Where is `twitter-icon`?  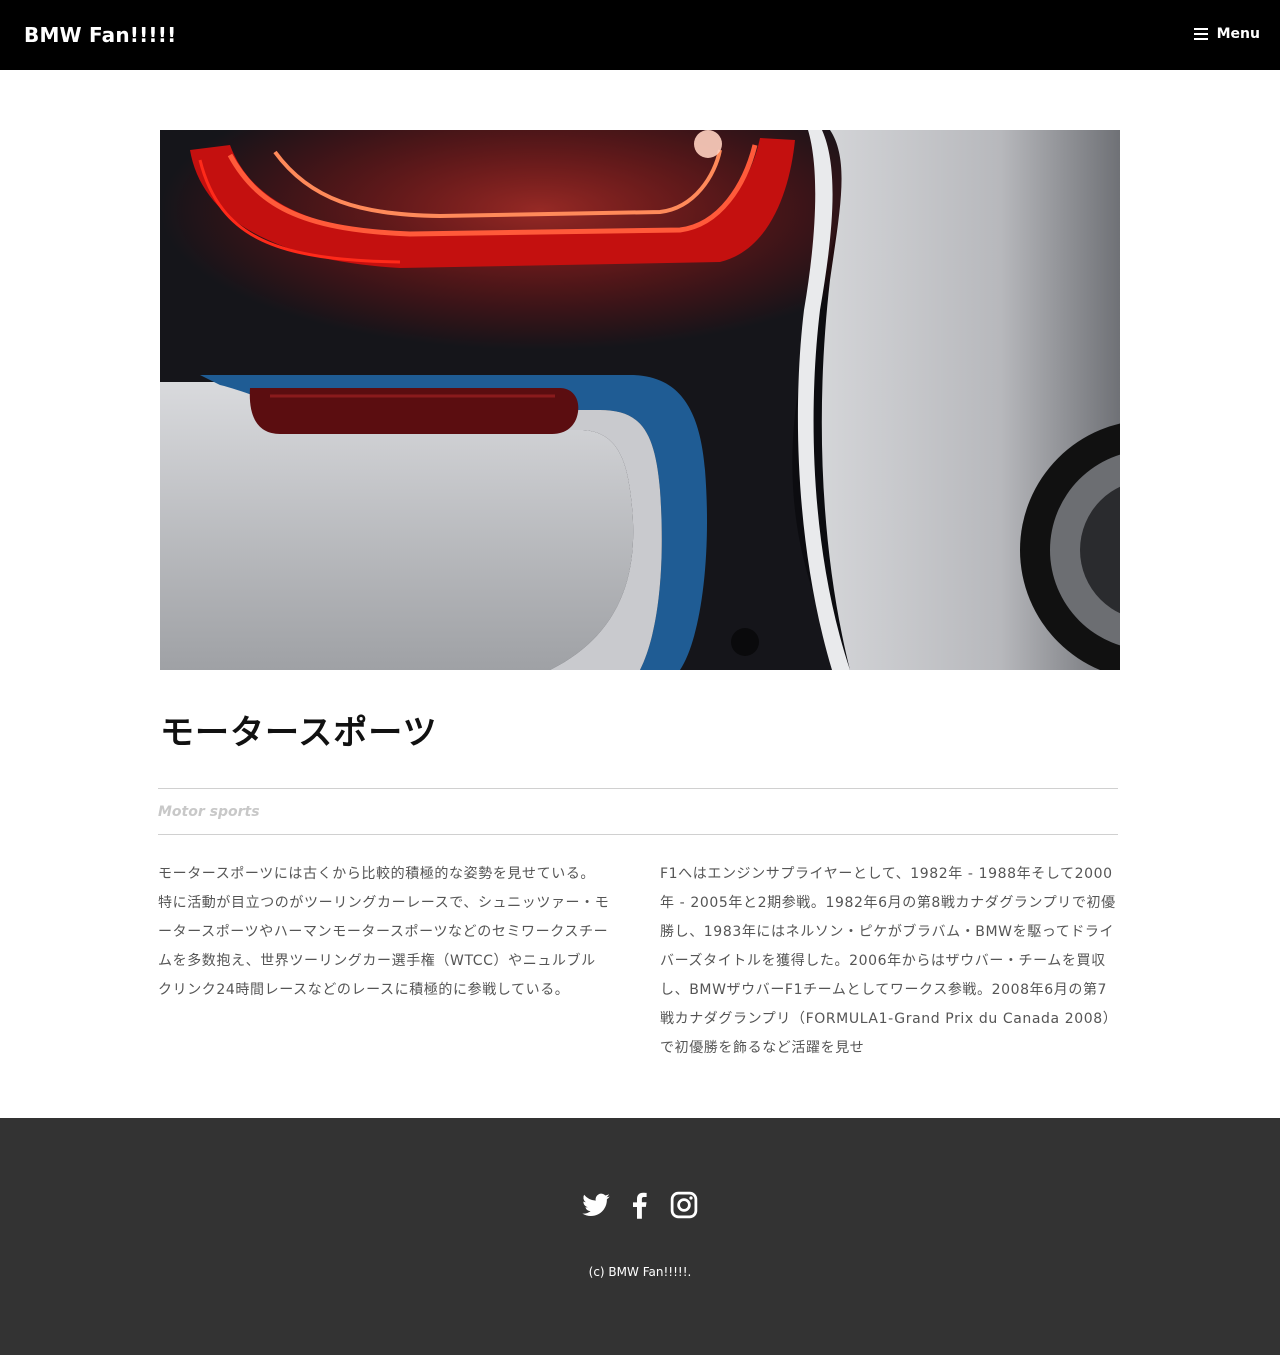 twitter-icon is located at coordinates (596, 1205).